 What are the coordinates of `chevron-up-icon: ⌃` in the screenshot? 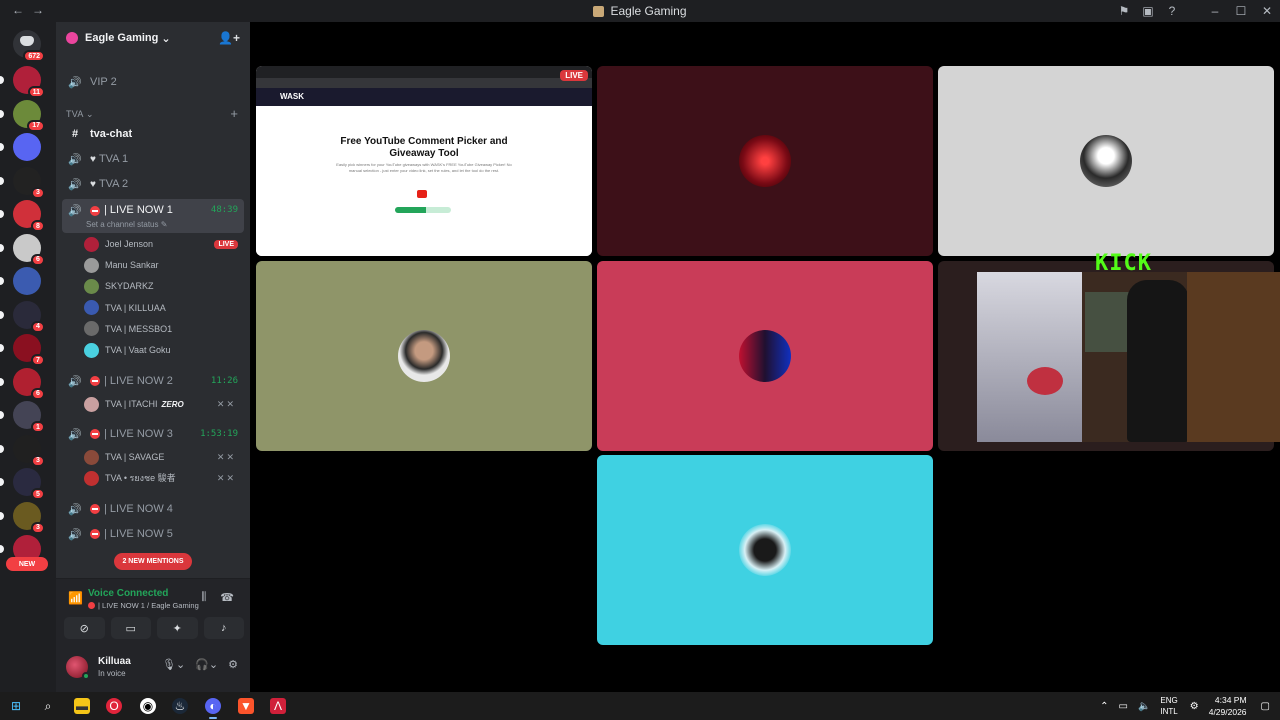 It's located at (1104, 706).